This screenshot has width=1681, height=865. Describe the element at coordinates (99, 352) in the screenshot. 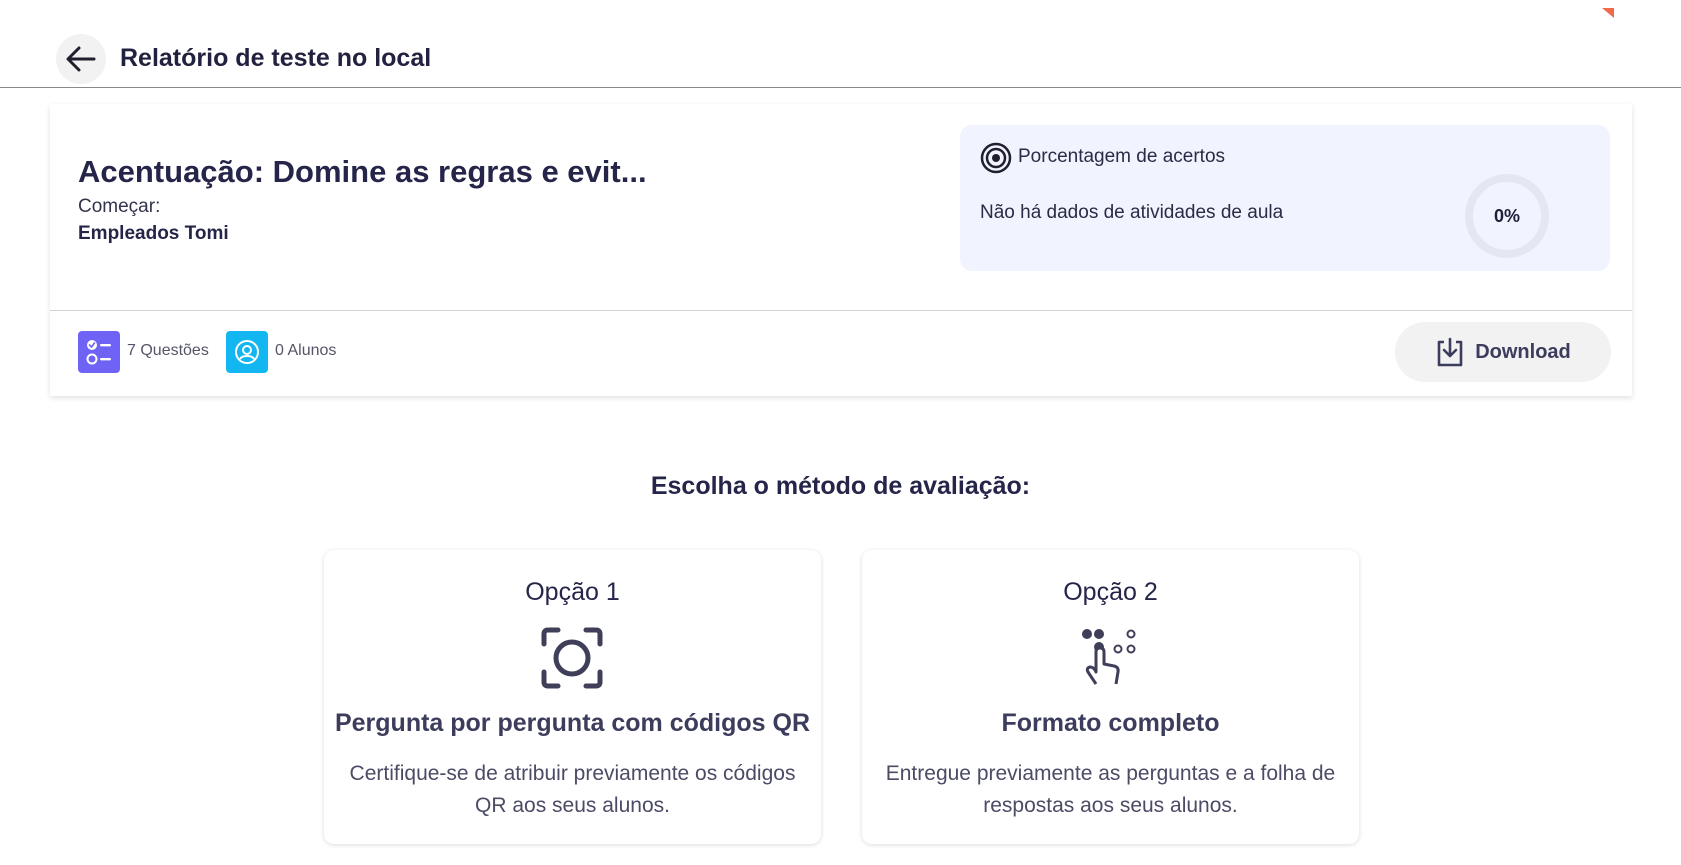

I see `questions-icon` at that location.